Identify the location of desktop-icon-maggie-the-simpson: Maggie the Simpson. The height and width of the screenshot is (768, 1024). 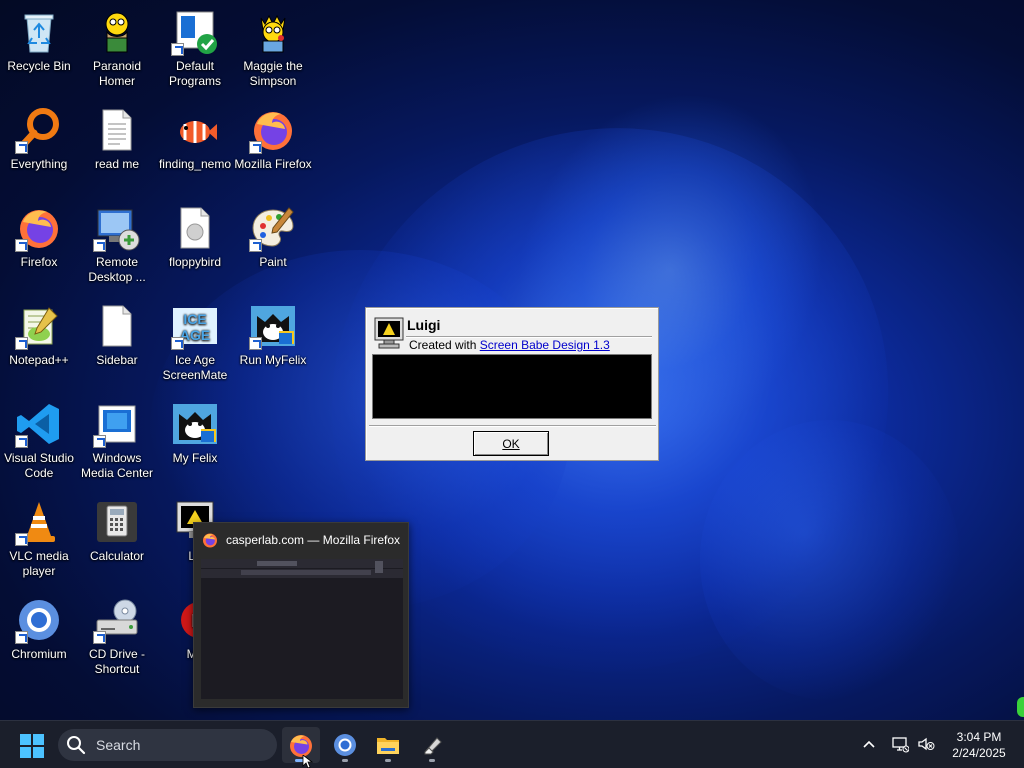
(273, 50).